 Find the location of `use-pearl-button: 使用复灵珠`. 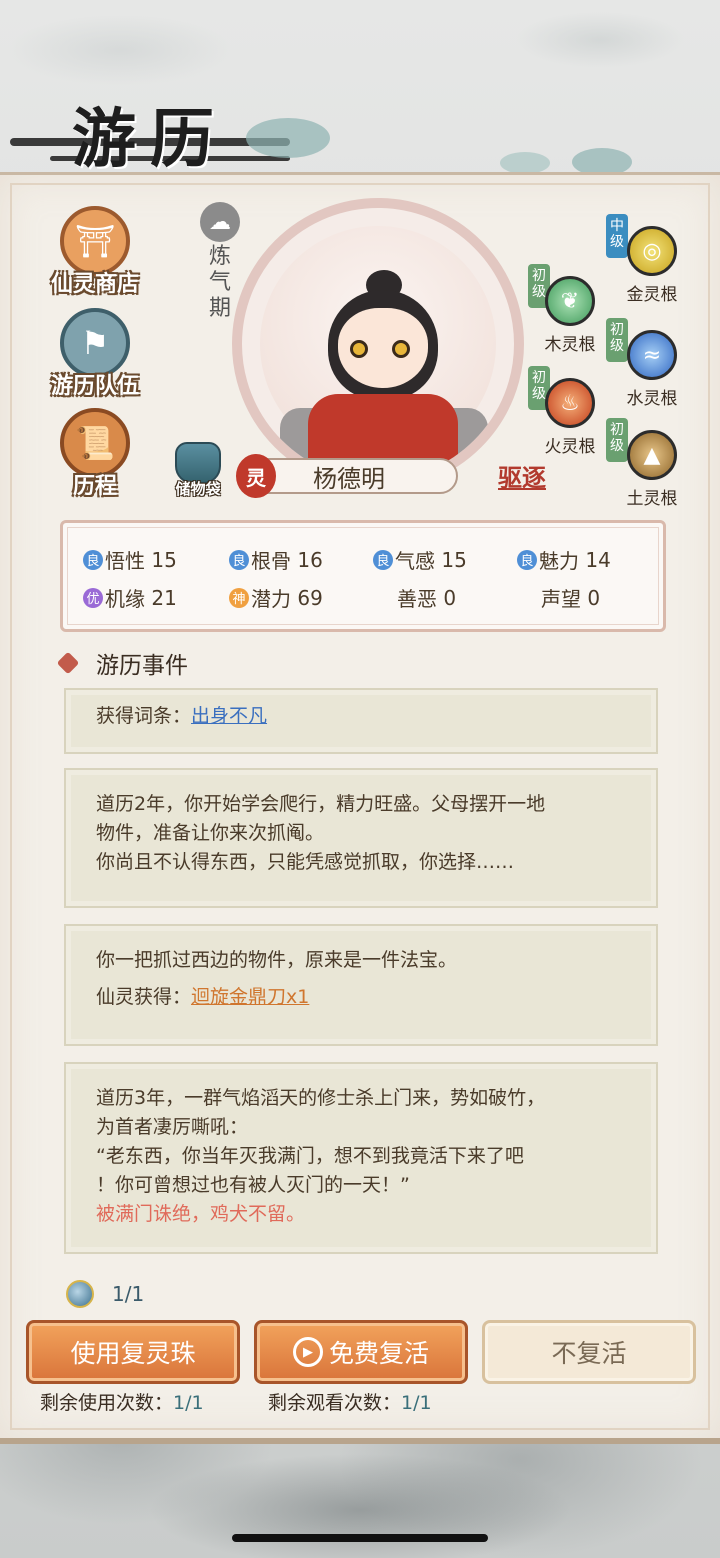

use-pearl-button: 使用复灵珠 is located at coordinates (133, 1352).